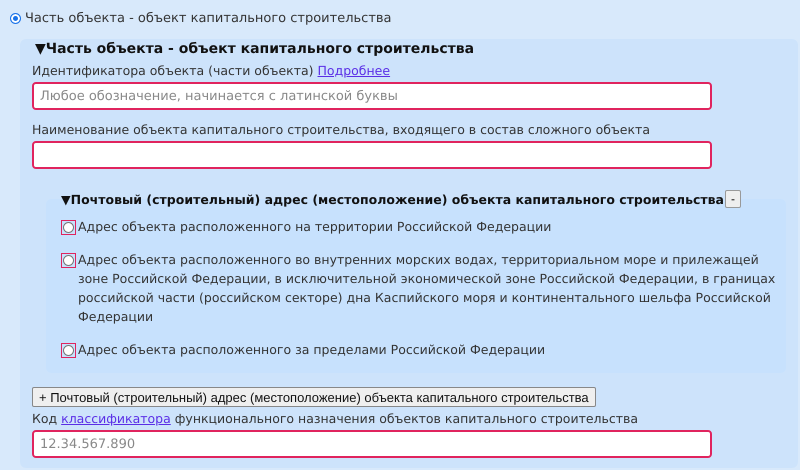 This screenshot has width=800, height=470. Describe the element at coordinates (409, 49) in the screenshot. I see `section-title: ▼Часть объекта - объект капитального строительства` at that location.